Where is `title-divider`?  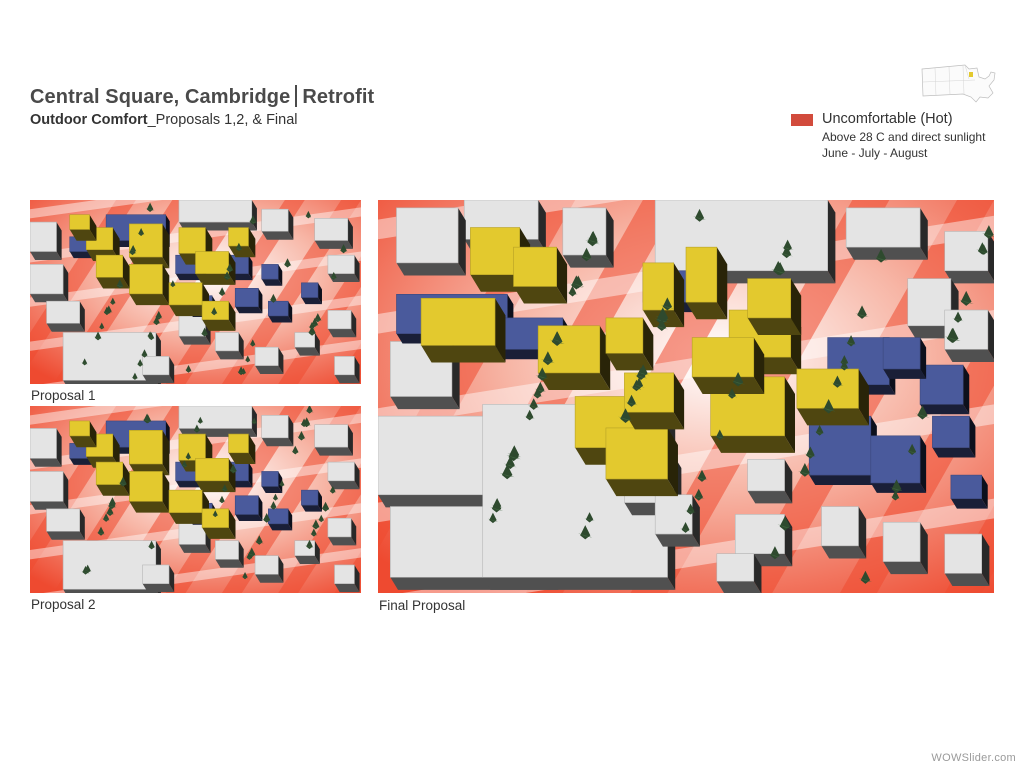 title-divider is located at coordinates (296, 96).